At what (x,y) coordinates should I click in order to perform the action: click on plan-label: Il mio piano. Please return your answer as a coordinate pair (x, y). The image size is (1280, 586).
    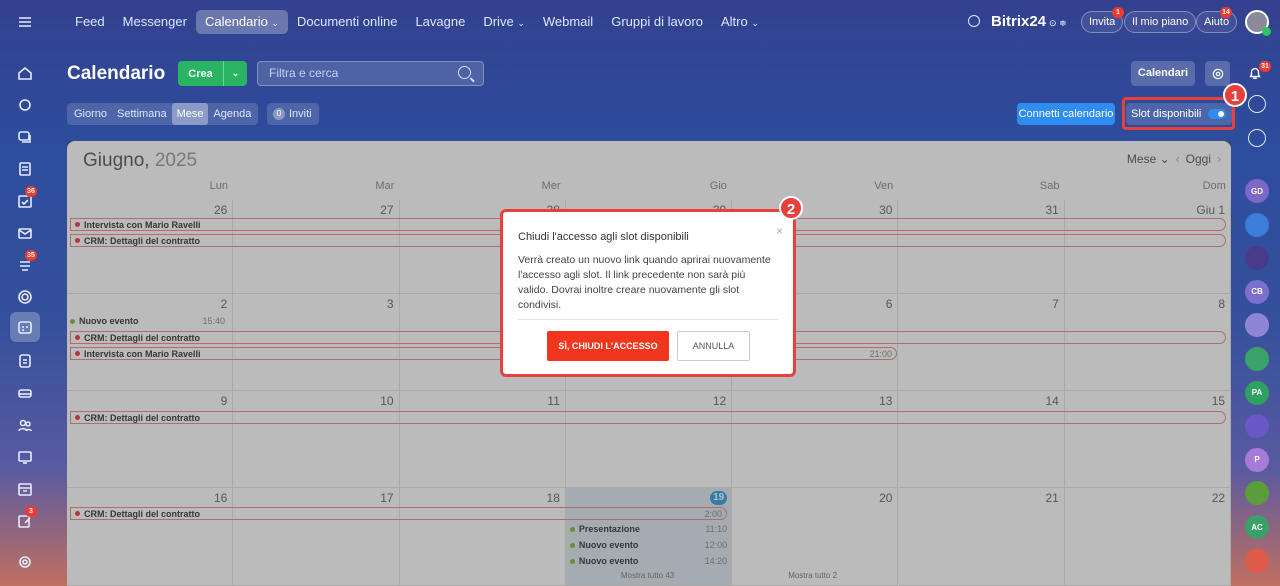
    Looking at the image, I should click on (1160, 22).